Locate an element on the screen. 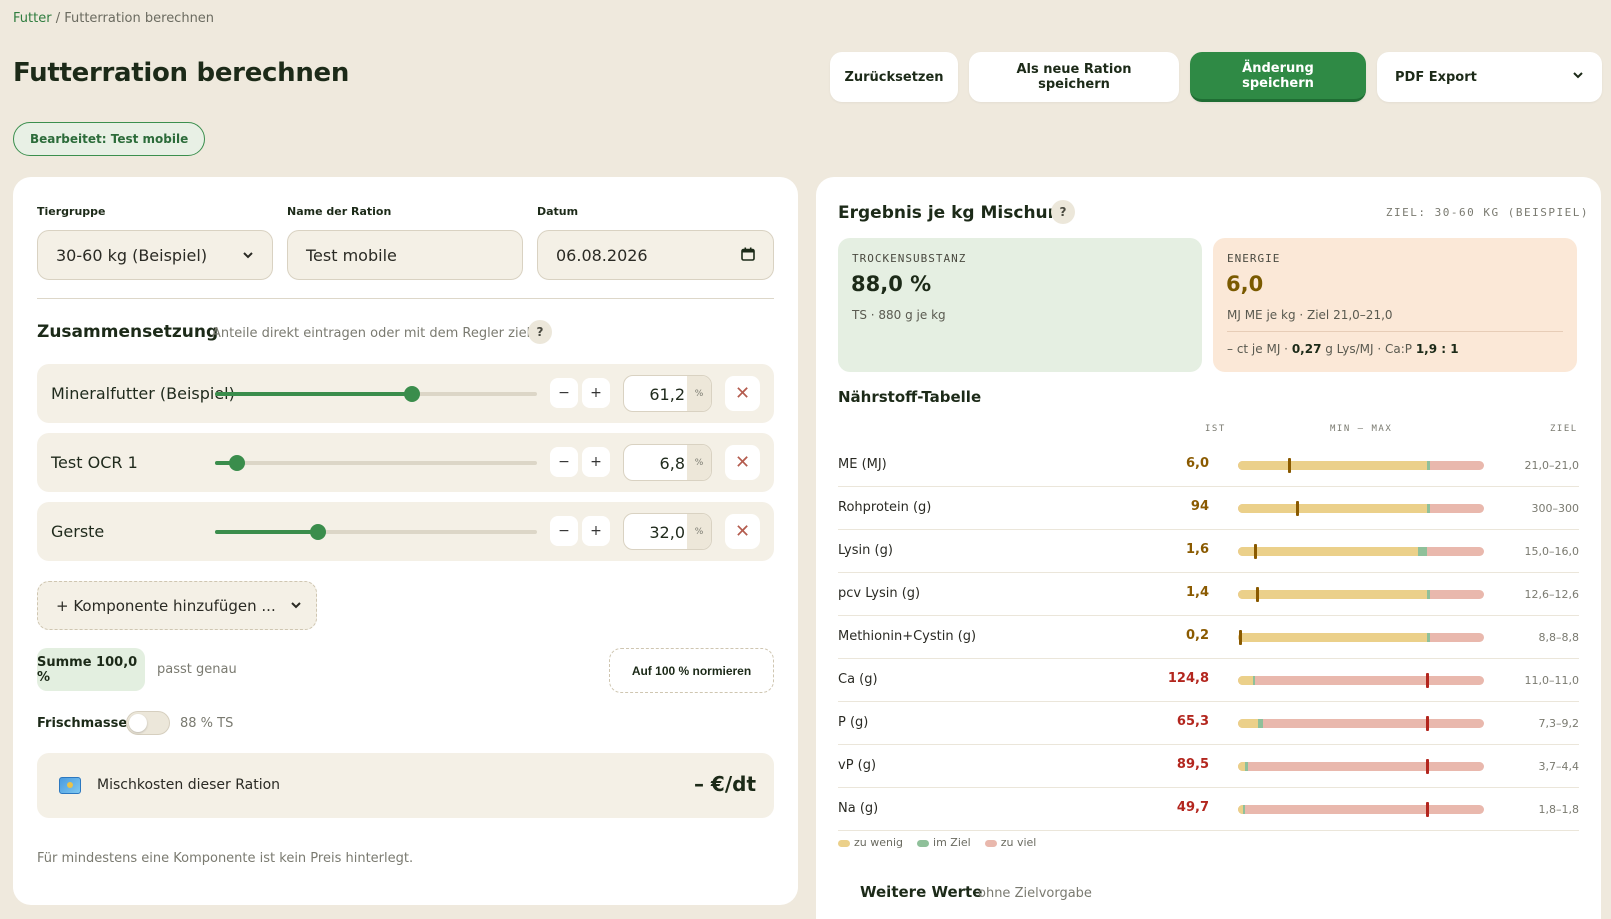 The height and width of the screenshot is (919, 1611). nutrient-head-ist: IST is located at coordinates (1215, 429).